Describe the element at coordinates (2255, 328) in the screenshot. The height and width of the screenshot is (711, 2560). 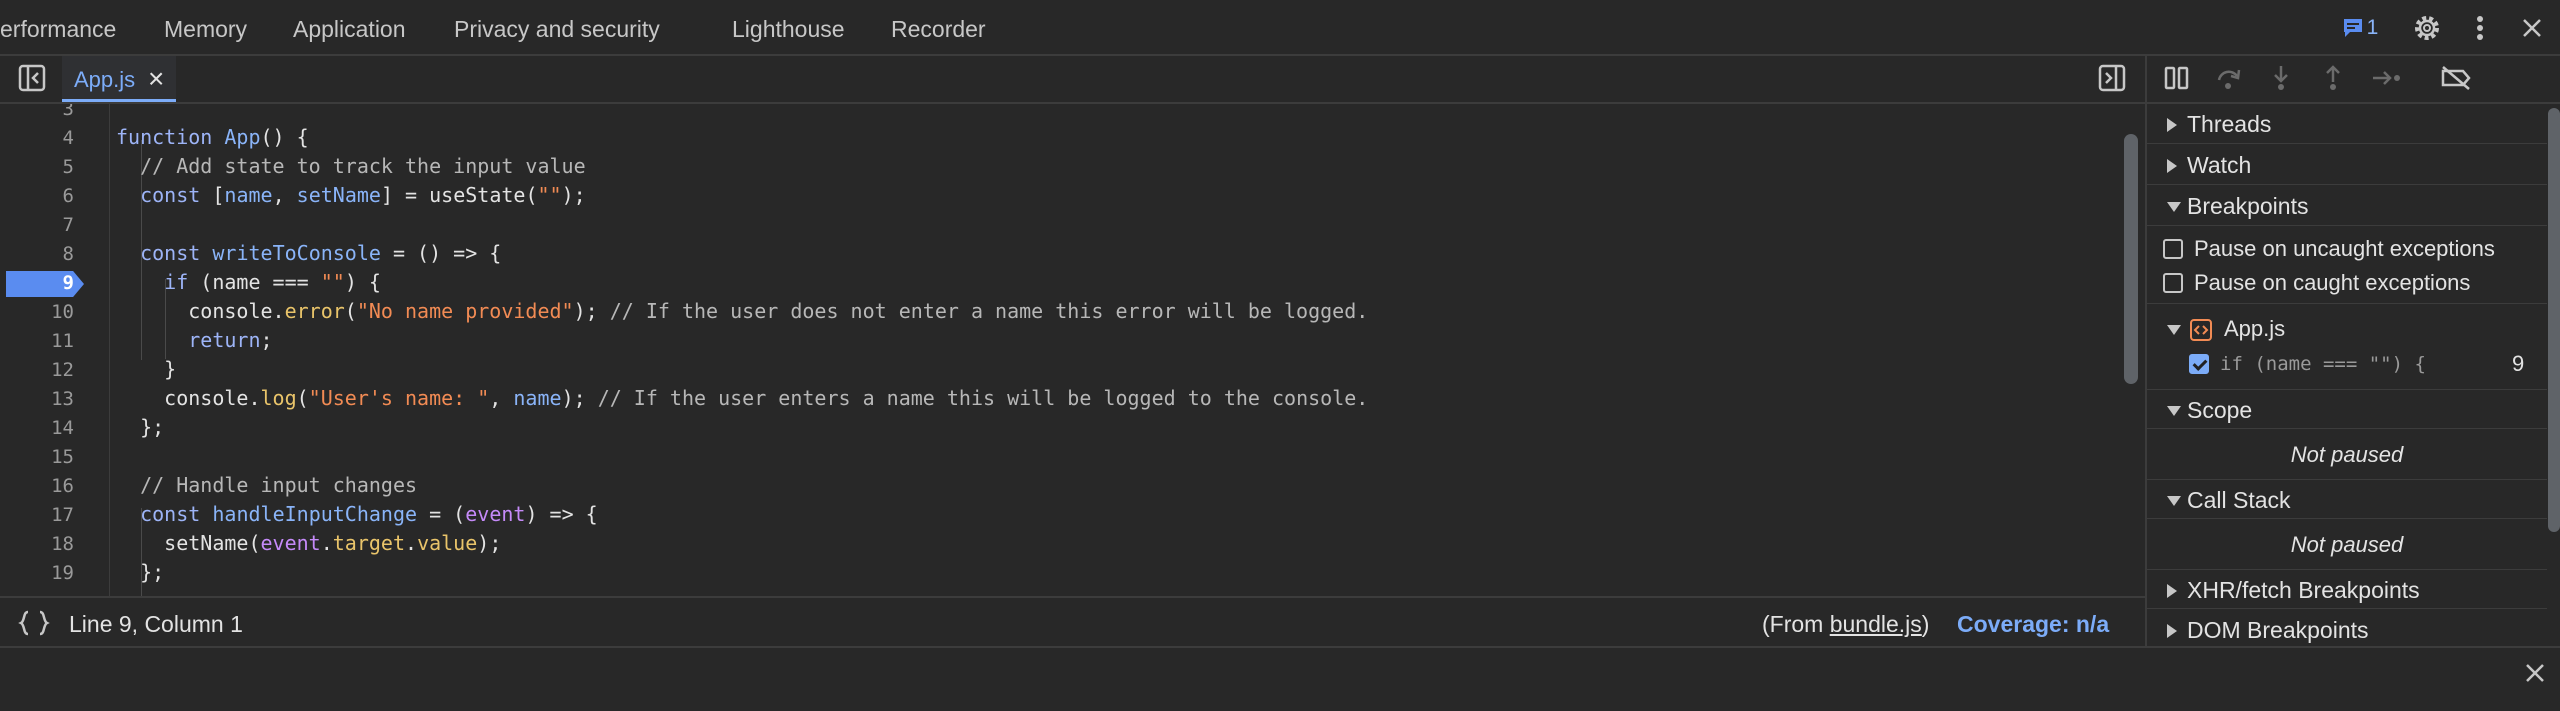
I see `breakpoint-file-name: App.js` at that location.